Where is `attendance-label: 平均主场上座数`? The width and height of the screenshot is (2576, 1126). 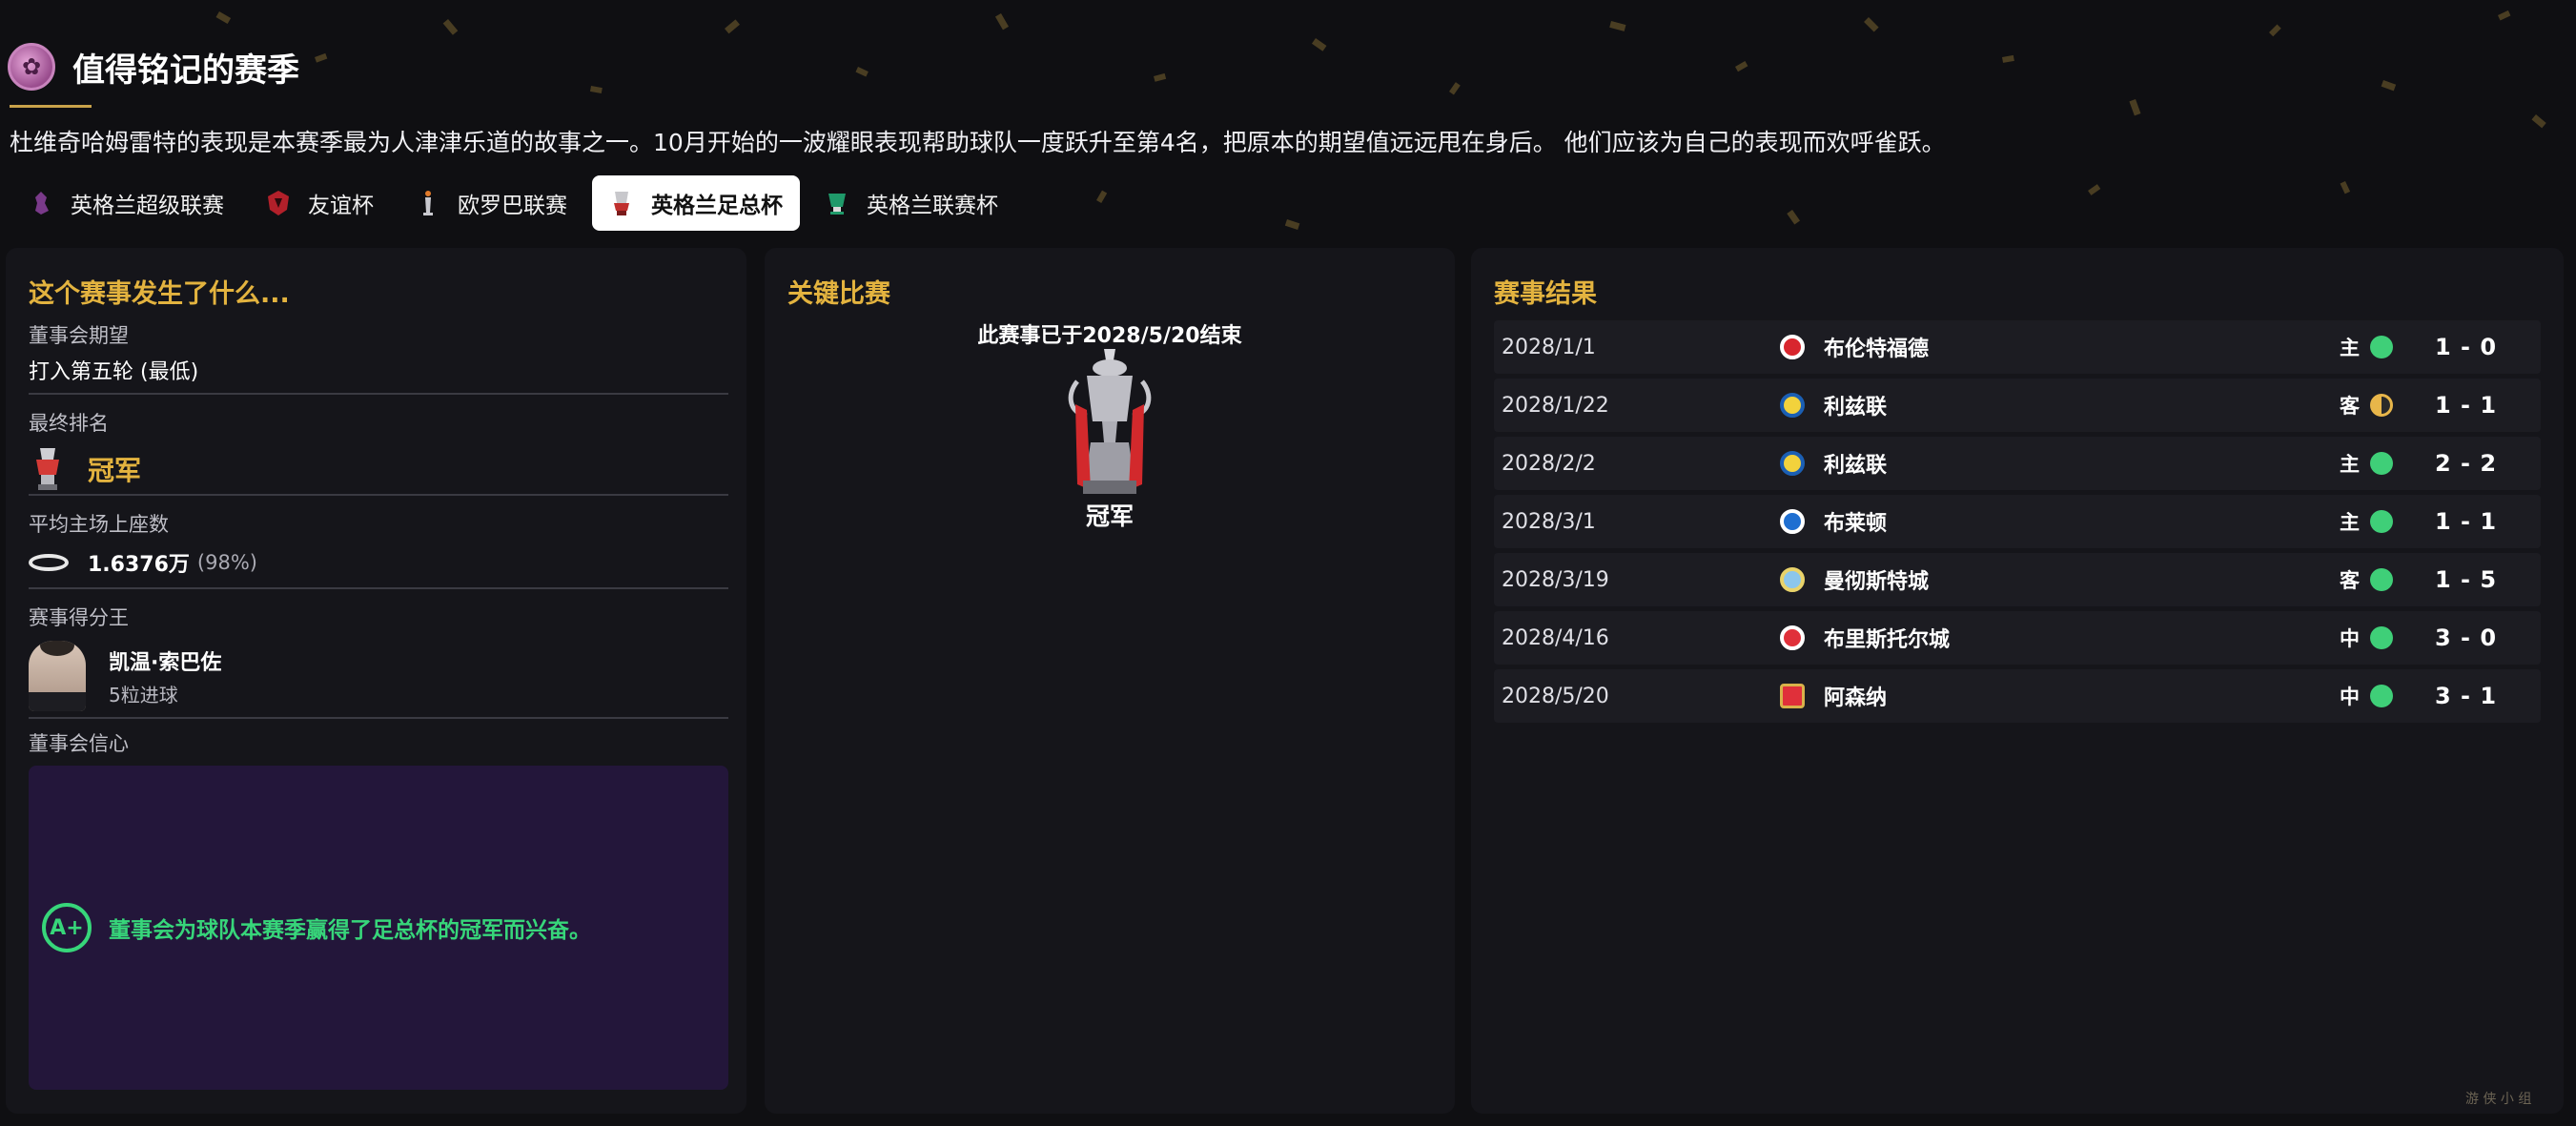 attendance-label: 平均主场上座数 is located at coordinates (99, 524).